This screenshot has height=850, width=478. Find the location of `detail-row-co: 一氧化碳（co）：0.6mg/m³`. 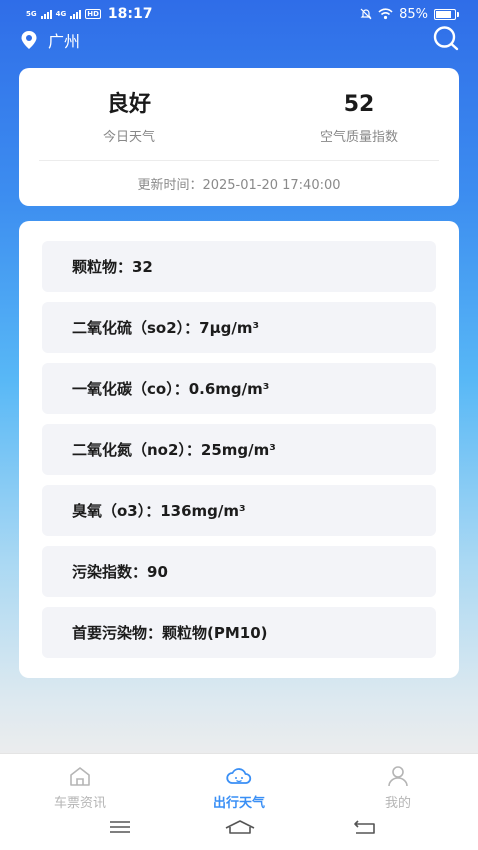

detail-row-co: 一氧化碳（co）：0.6mg/m³ is located at coordinates (239, 388).